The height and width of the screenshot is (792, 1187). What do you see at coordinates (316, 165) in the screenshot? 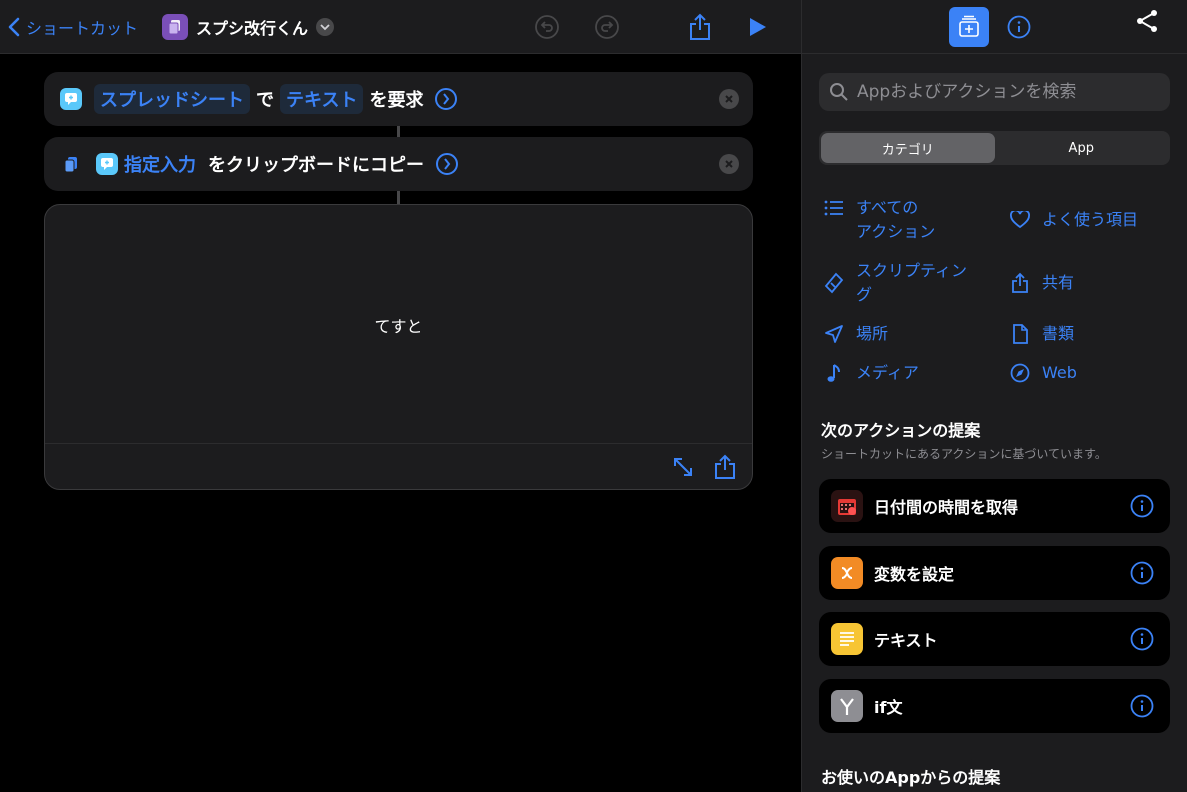
I see `action-text: をクリップボードにコピー` at bounding box center [316, 165].